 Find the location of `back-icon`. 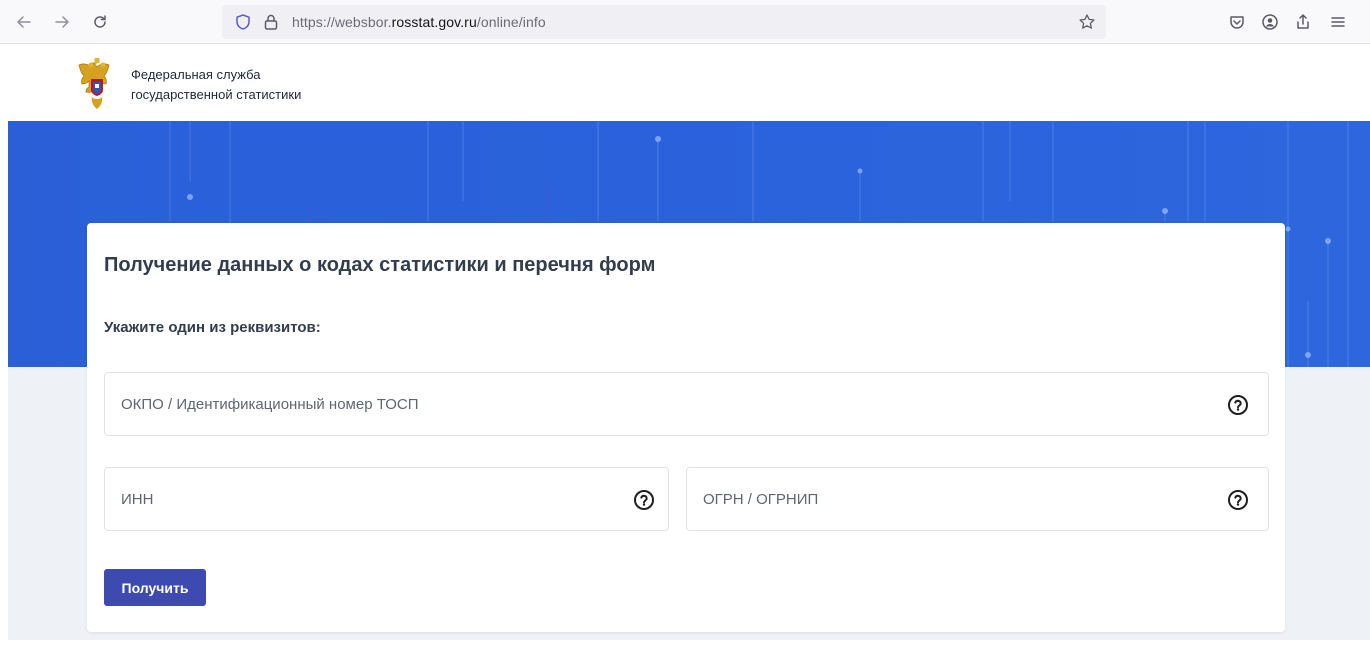

back-icon is located at coordinates (24, 22).